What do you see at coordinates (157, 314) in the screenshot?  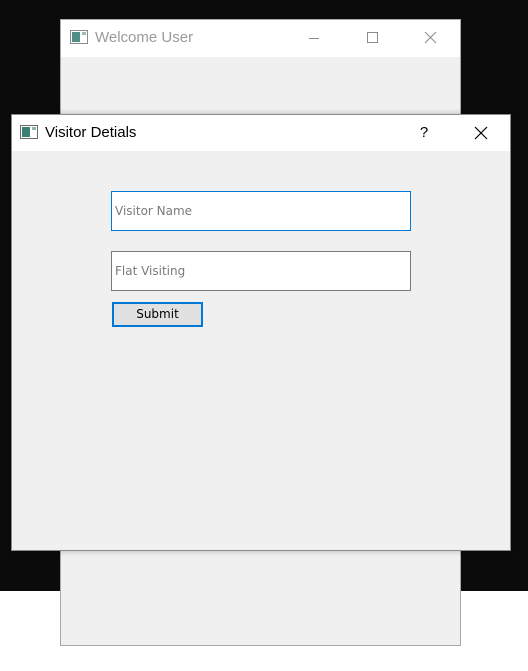 I see `submit-button: Submit` at bounding box center [157, 314].